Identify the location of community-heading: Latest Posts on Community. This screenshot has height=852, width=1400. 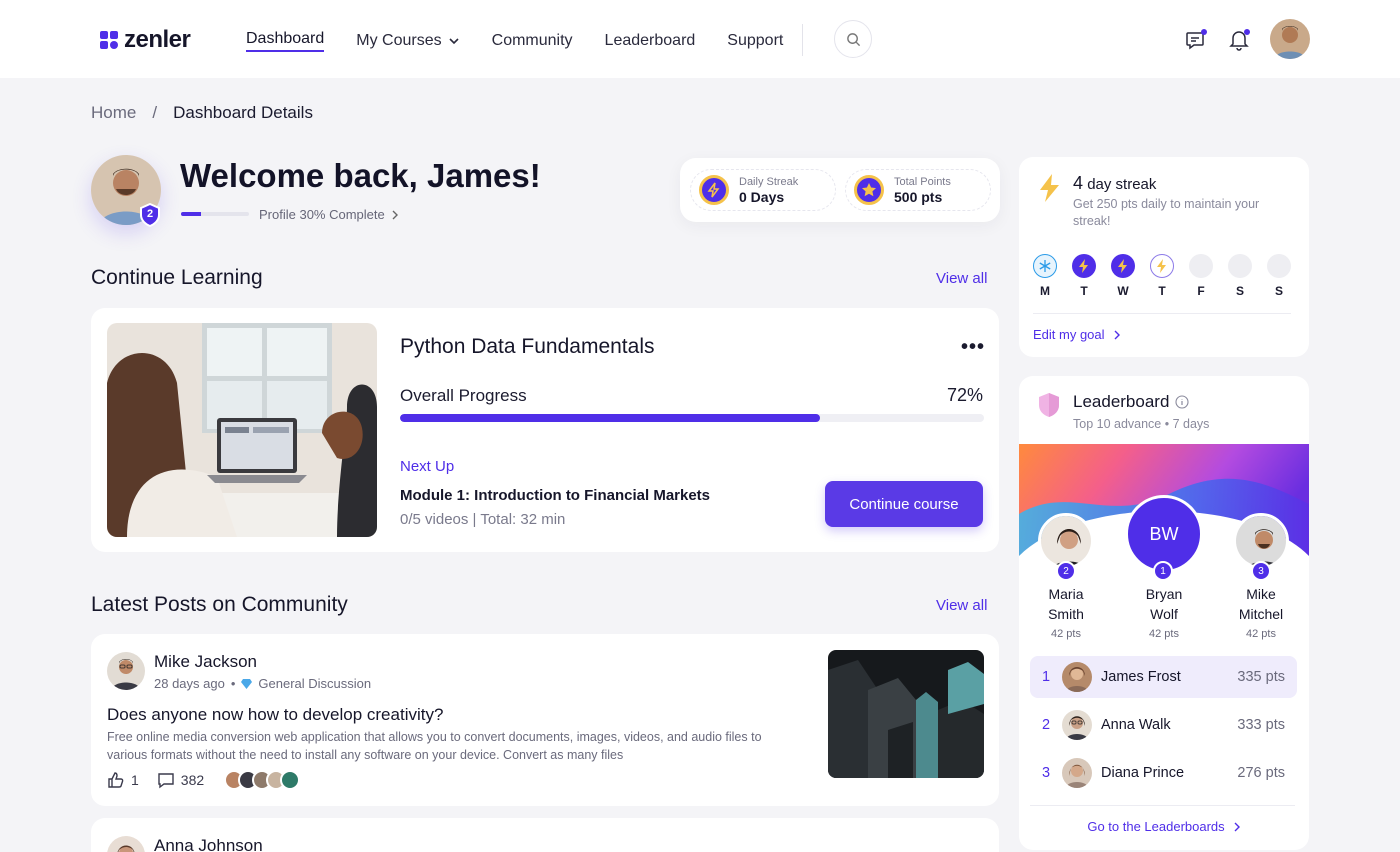
(219, 604).